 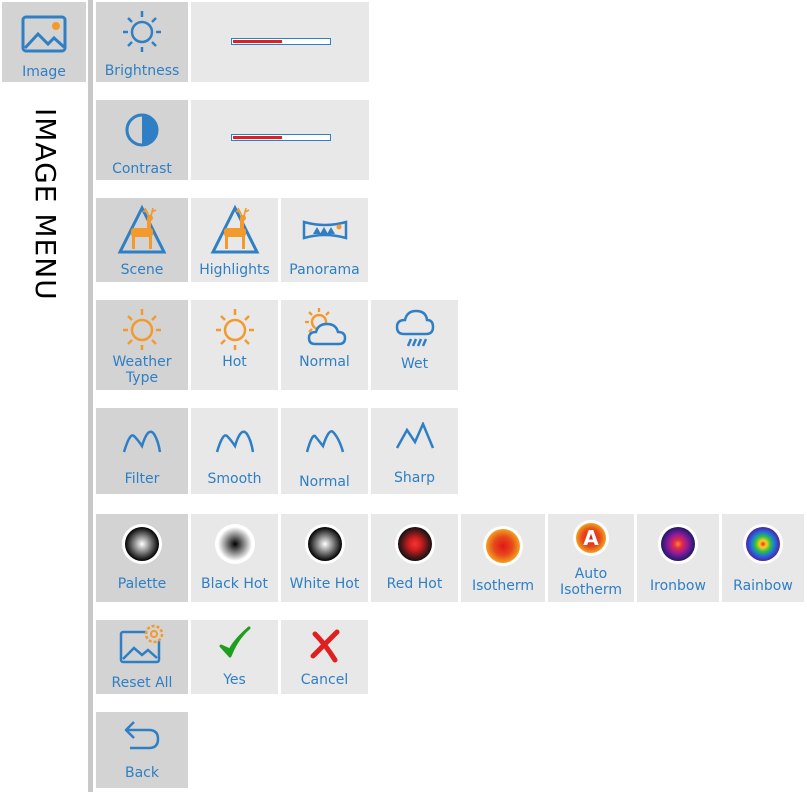 What do you see at coordinates (414, 544) in the screenshot?
I see `red-hot-icon` at bounding box center [414, 544].